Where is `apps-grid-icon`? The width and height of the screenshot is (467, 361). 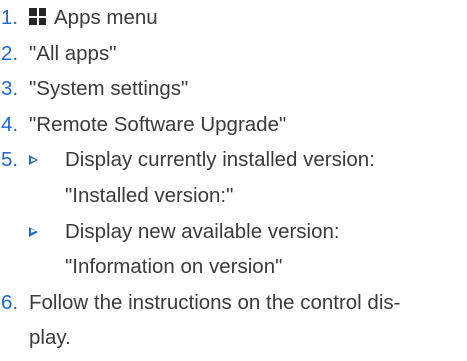
apps-grid-icon is located at coordinates (37, 16).